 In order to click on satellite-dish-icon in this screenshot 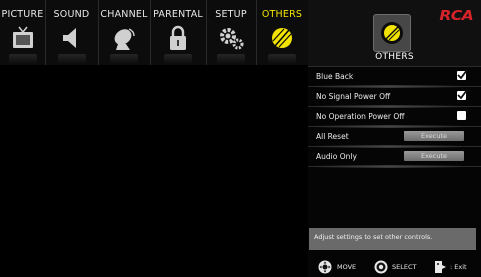, I will do `click(124, 38)`.